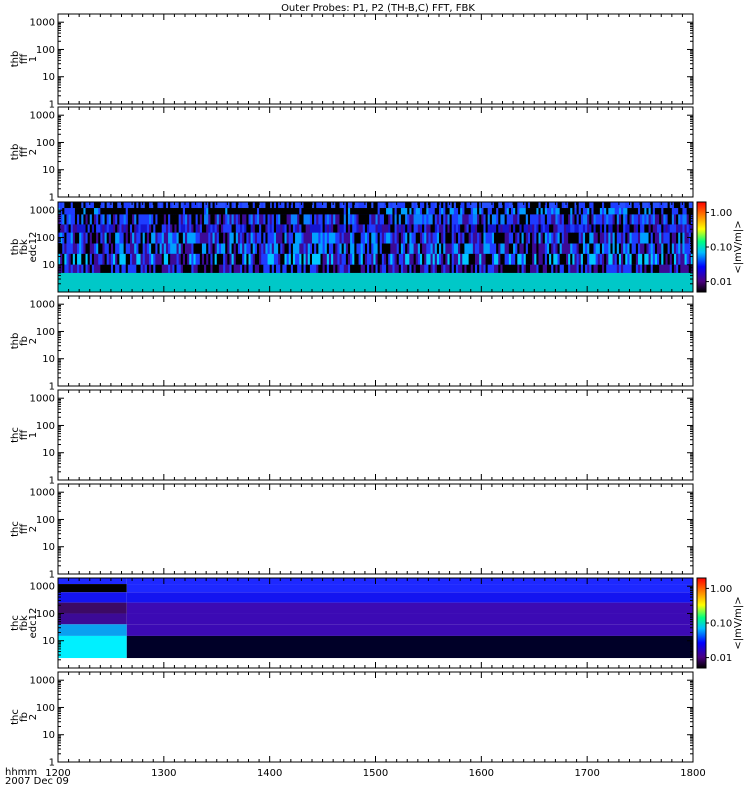 This screenshot has width=750, height=800. I want to click on panel-8: 1 10 100 1000 thcfb2, so click(352, 720).